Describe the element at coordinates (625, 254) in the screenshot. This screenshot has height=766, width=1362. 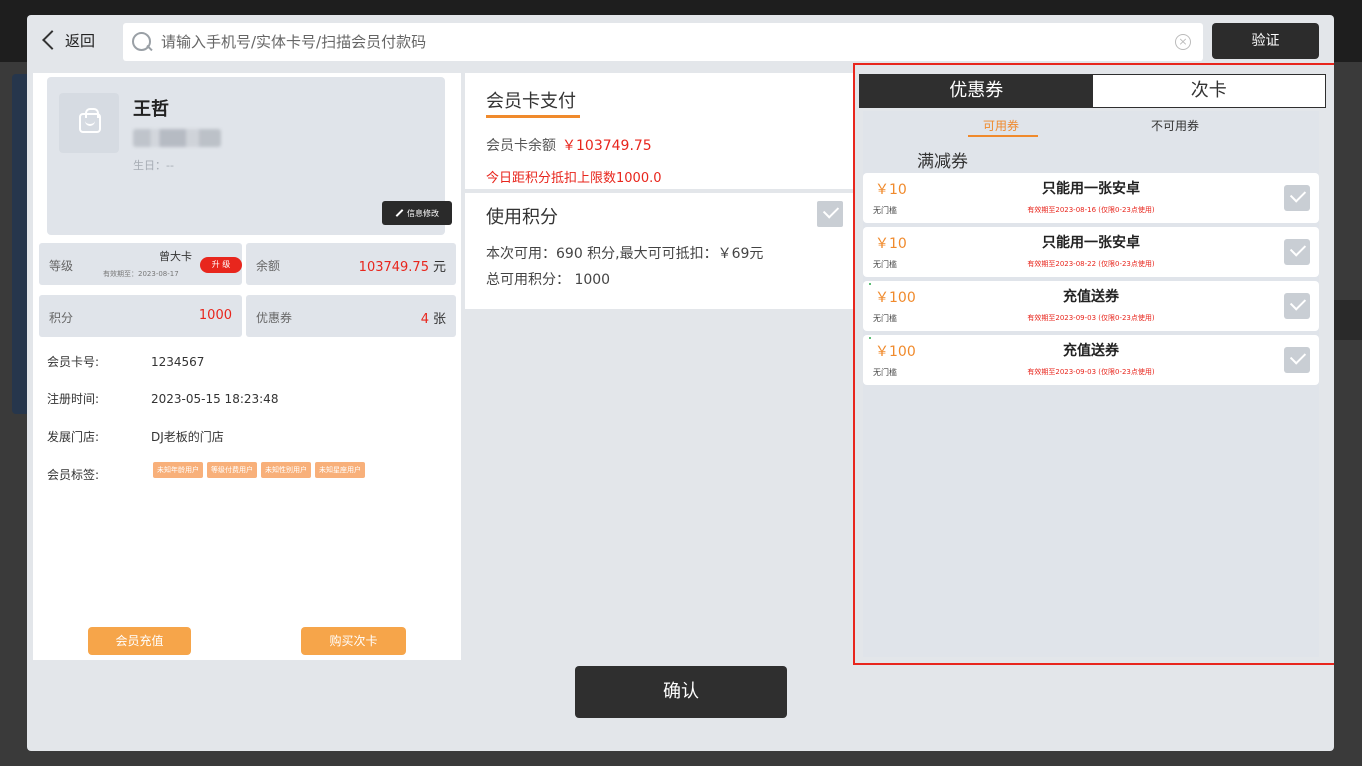
I see `points-available: 本次可用：690 积分,最大可可抵扣：￥69元` at that location.